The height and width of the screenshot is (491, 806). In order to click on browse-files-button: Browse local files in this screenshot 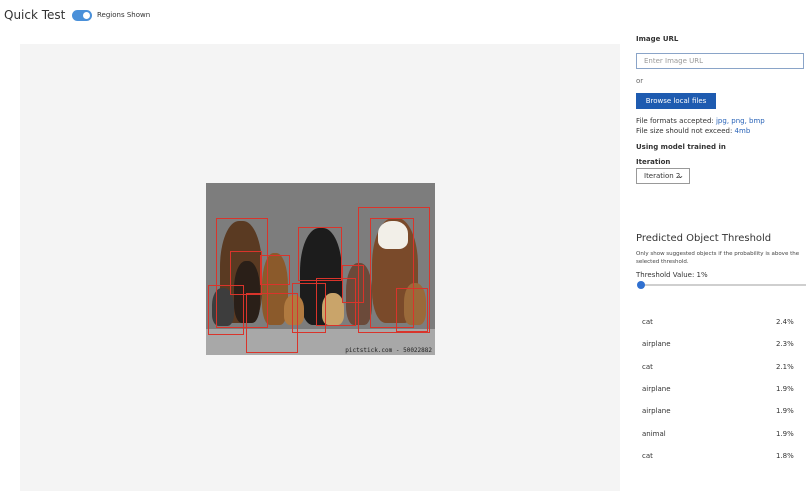, I will do `click(676, 101)`.